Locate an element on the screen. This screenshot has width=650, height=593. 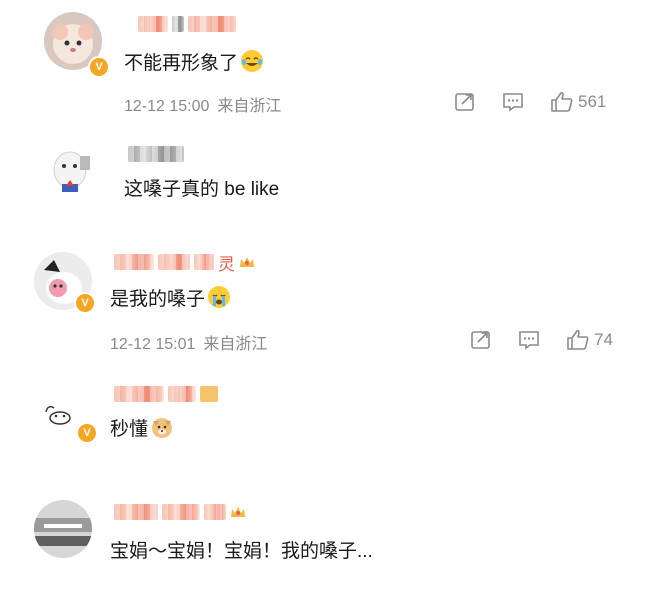
like-count: 561 is located at coordinates (592, 101).